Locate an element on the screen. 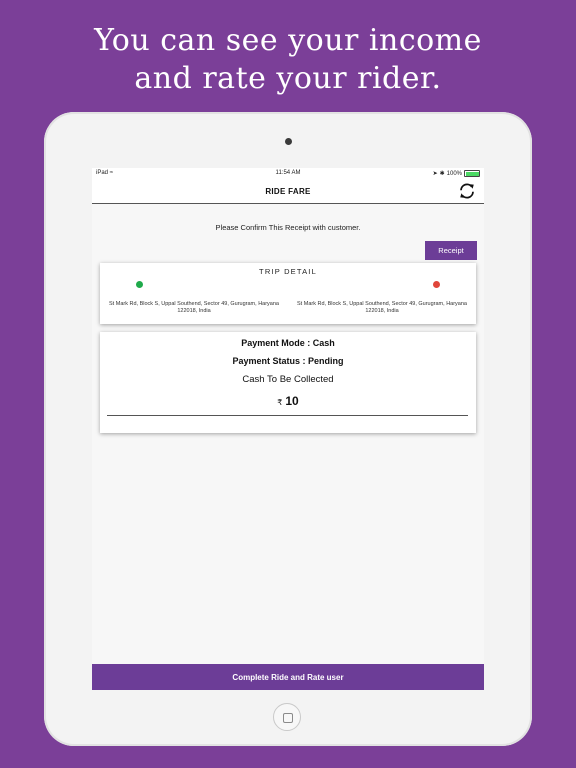 The height and width of the screenshot is (768, 576). nav-bar: RIDE FARE is located at coordinates (288, 191).